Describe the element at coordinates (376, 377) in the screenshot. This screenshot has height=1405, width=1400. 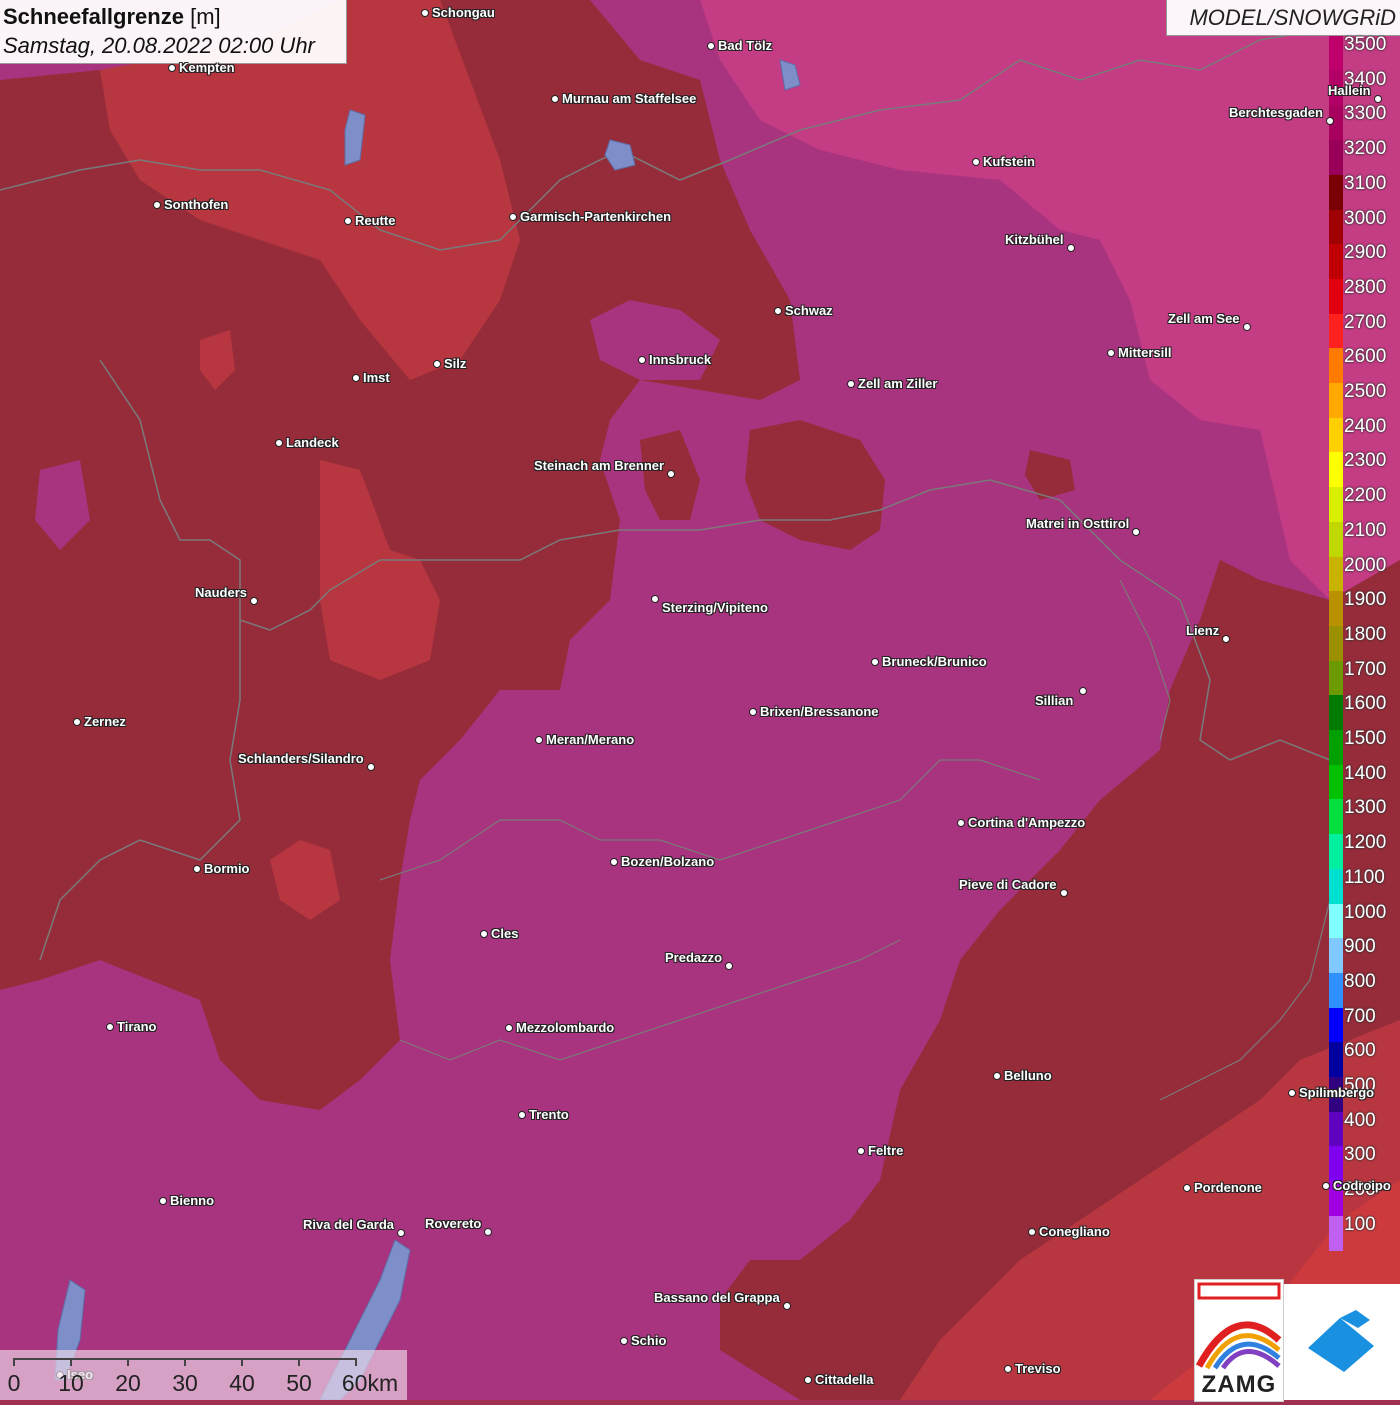
I see `city-label: Imst` at that location.